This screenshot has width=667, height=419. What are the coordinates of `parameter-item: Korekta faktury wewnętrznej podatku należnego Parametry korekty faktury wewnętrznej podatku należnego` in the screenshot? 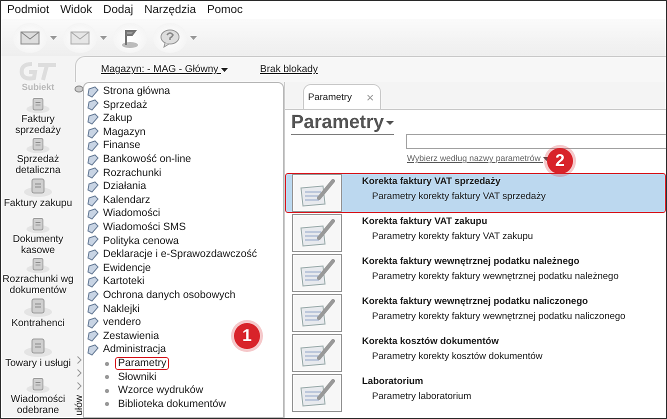 It's located at (475, 273).